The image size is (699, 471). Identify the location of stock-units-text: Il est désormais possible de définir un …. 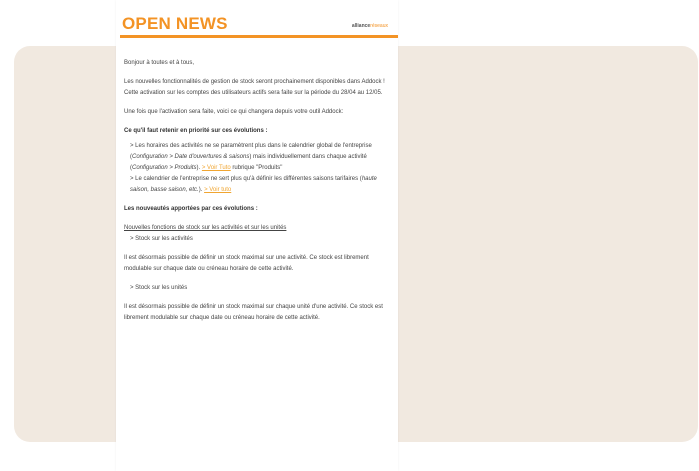
(253, 312).